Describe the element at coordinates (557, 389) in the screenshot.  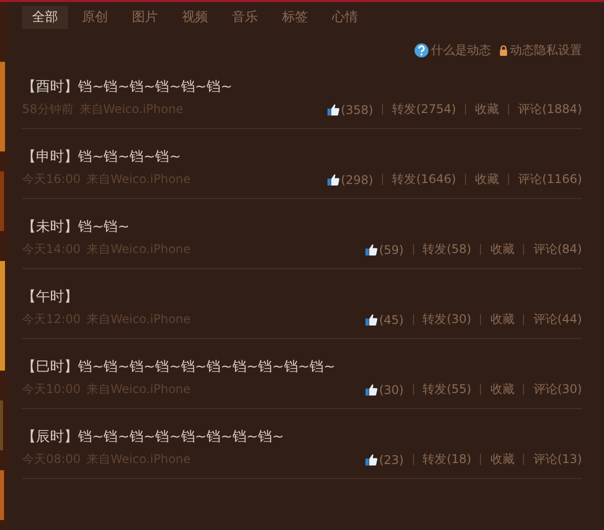
I see `comment-link: 评论(30)` at that location.